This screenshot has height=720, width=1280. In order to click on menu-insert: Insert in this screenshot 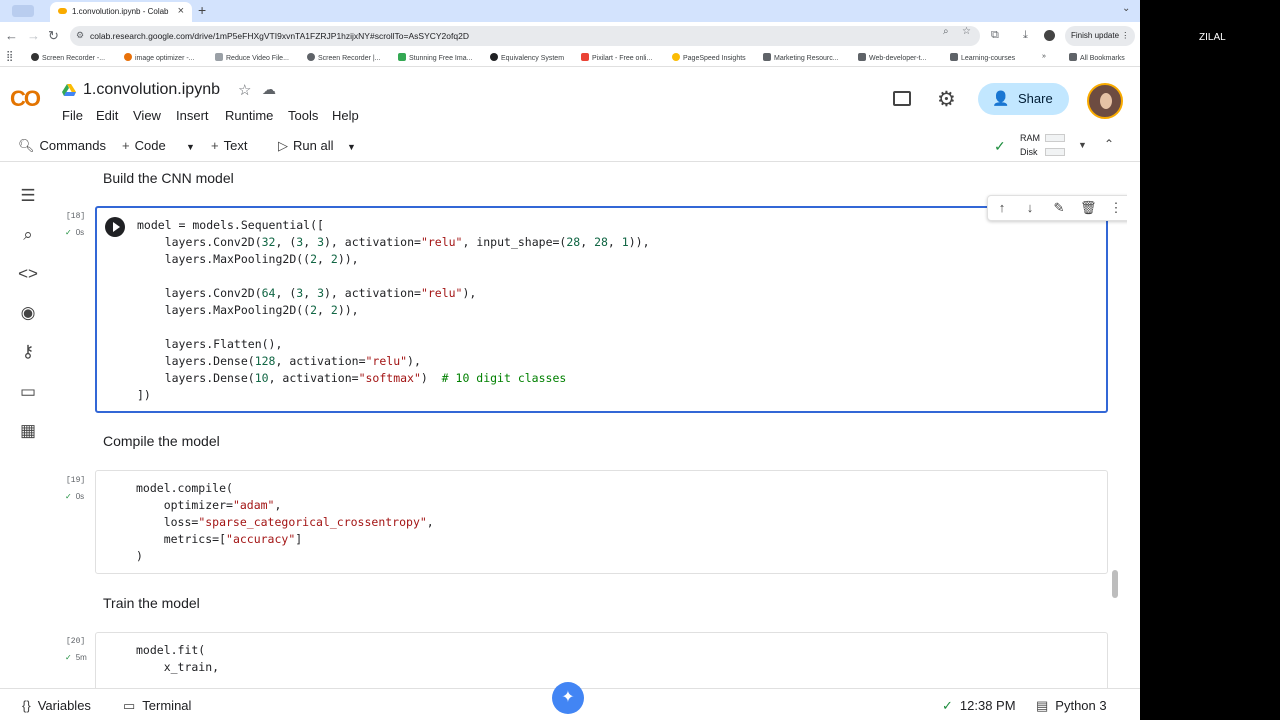, I will do `click(192, 115)`.